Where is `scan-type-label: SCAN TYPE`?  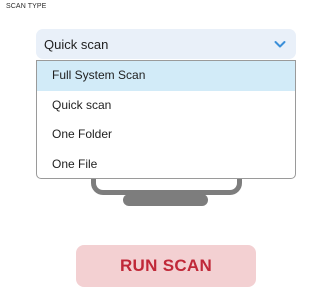 scan-type-label: SCAN TYPE is located at coordinates (26, 6).